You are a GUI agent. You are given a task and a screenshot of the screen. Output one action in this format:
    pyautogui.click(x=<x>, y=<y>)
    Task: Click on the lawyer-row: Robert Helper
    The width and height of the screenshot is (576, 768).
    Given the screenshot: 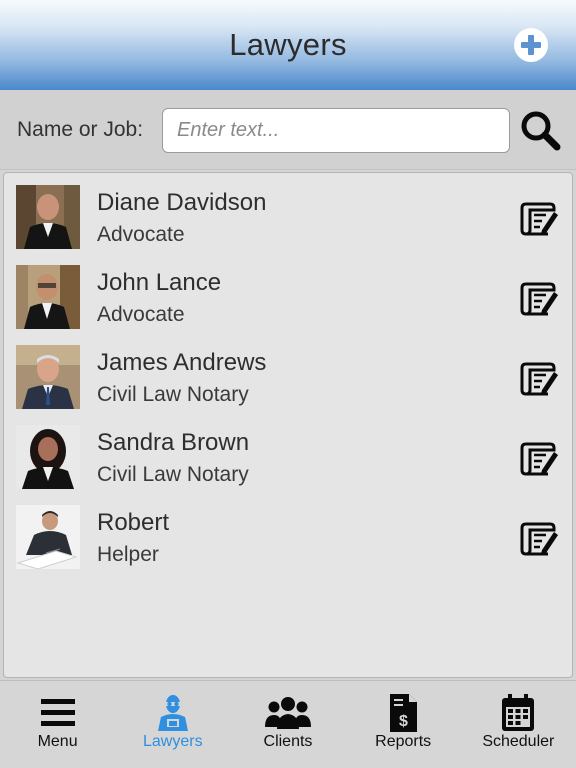 What is the action you would take?
    pyautogui.click(x=288, y=533)
    